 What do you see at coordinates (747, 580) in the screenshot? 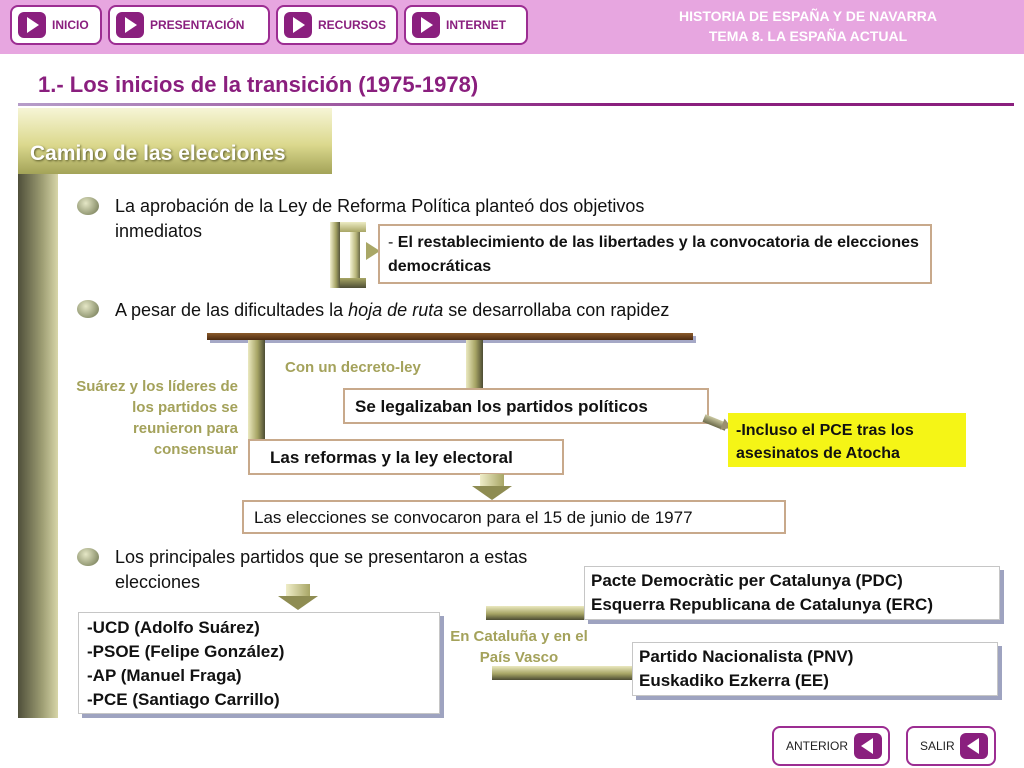
I see `catalunya-party: Pacte Democràtic per Catalunya (PDC)` at bounding box center [747, 580].